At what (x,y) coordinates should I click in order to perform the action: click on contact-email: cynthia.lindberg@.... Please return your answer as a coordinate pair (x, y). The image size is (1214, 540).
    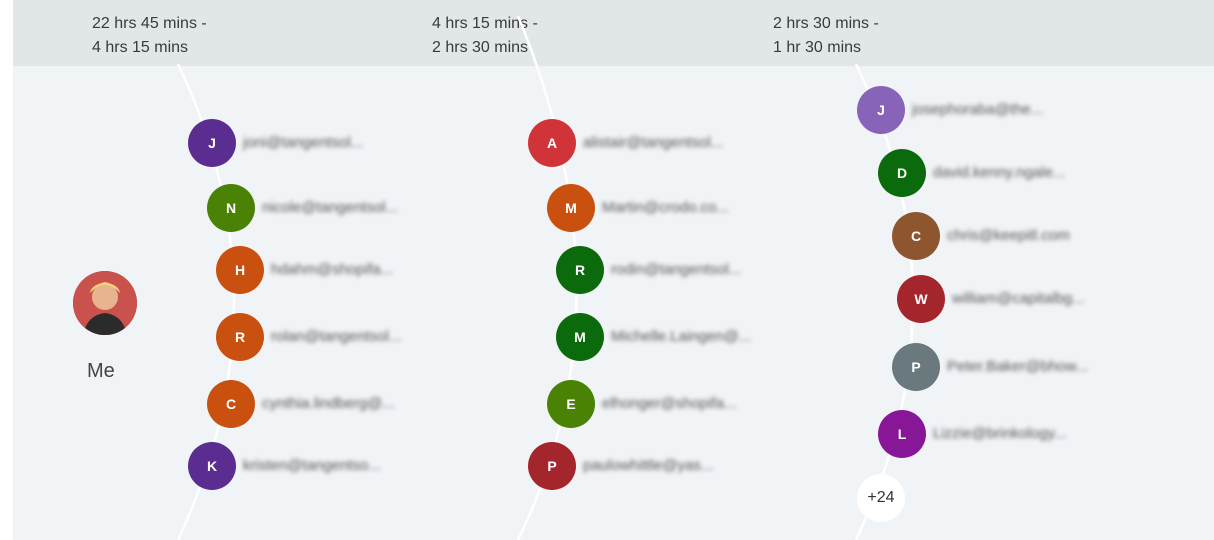
    Looking at the image, I should click on (328, 403).